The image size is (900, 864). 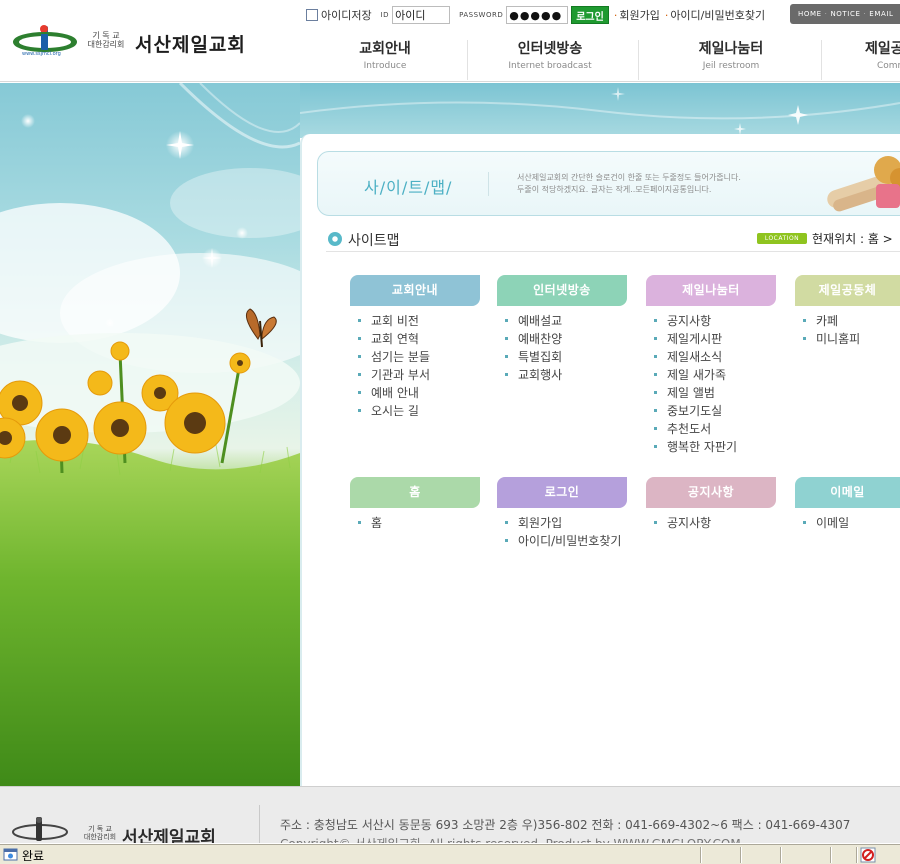 What do you see at coordinates (419, 339) in the screenshot?
I see `sitemap-link: 교회 연혁` at bounding box center [419, 339].